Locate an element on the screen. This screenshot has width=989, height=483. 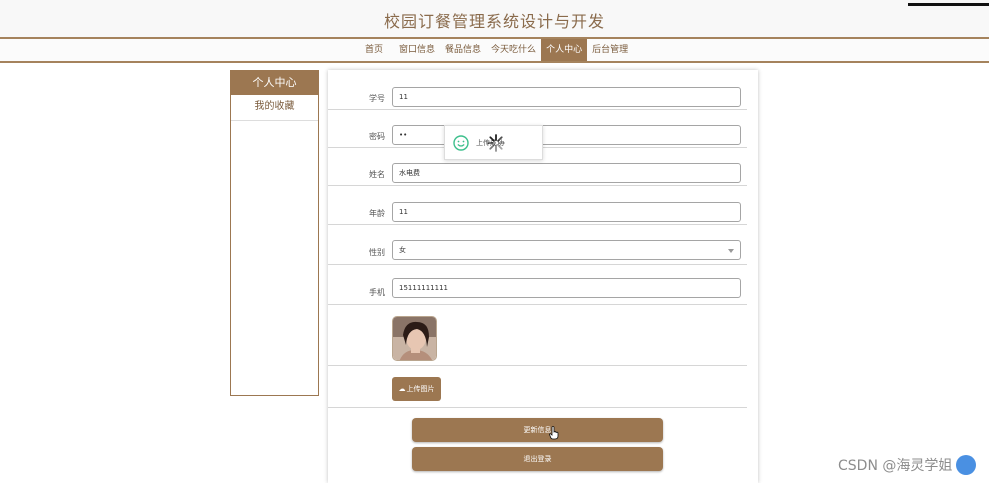
watermark-badge-icon is located at coordinates (966, 465).